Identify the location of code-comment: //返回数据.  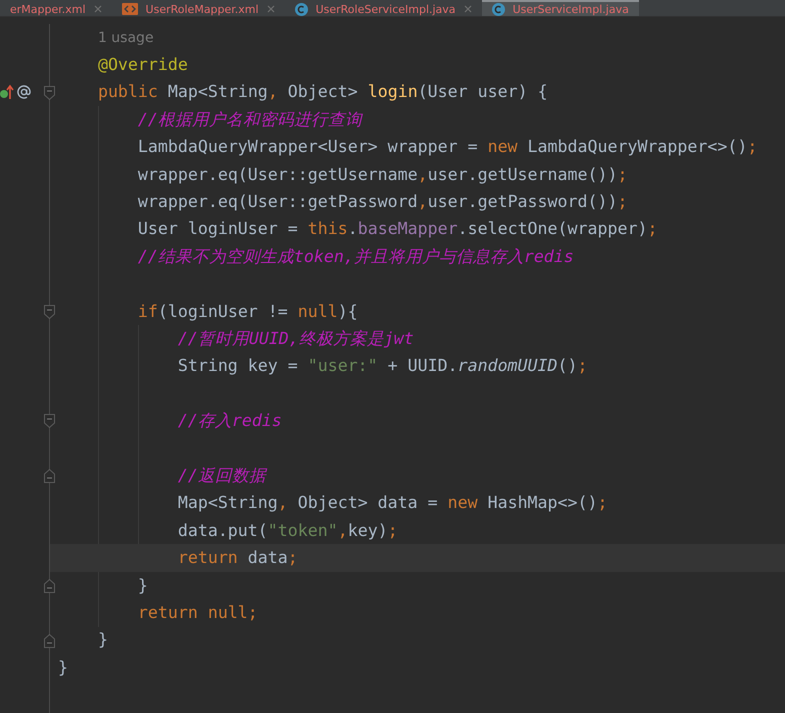
(222, 476).